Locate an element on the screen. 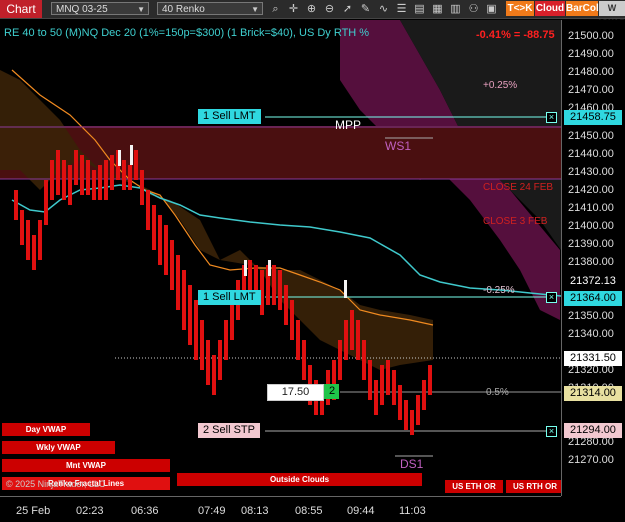 This screenshot has width=625, height=522. us-rth-or-button: US RTH OR is located at coordinates (533, 486).